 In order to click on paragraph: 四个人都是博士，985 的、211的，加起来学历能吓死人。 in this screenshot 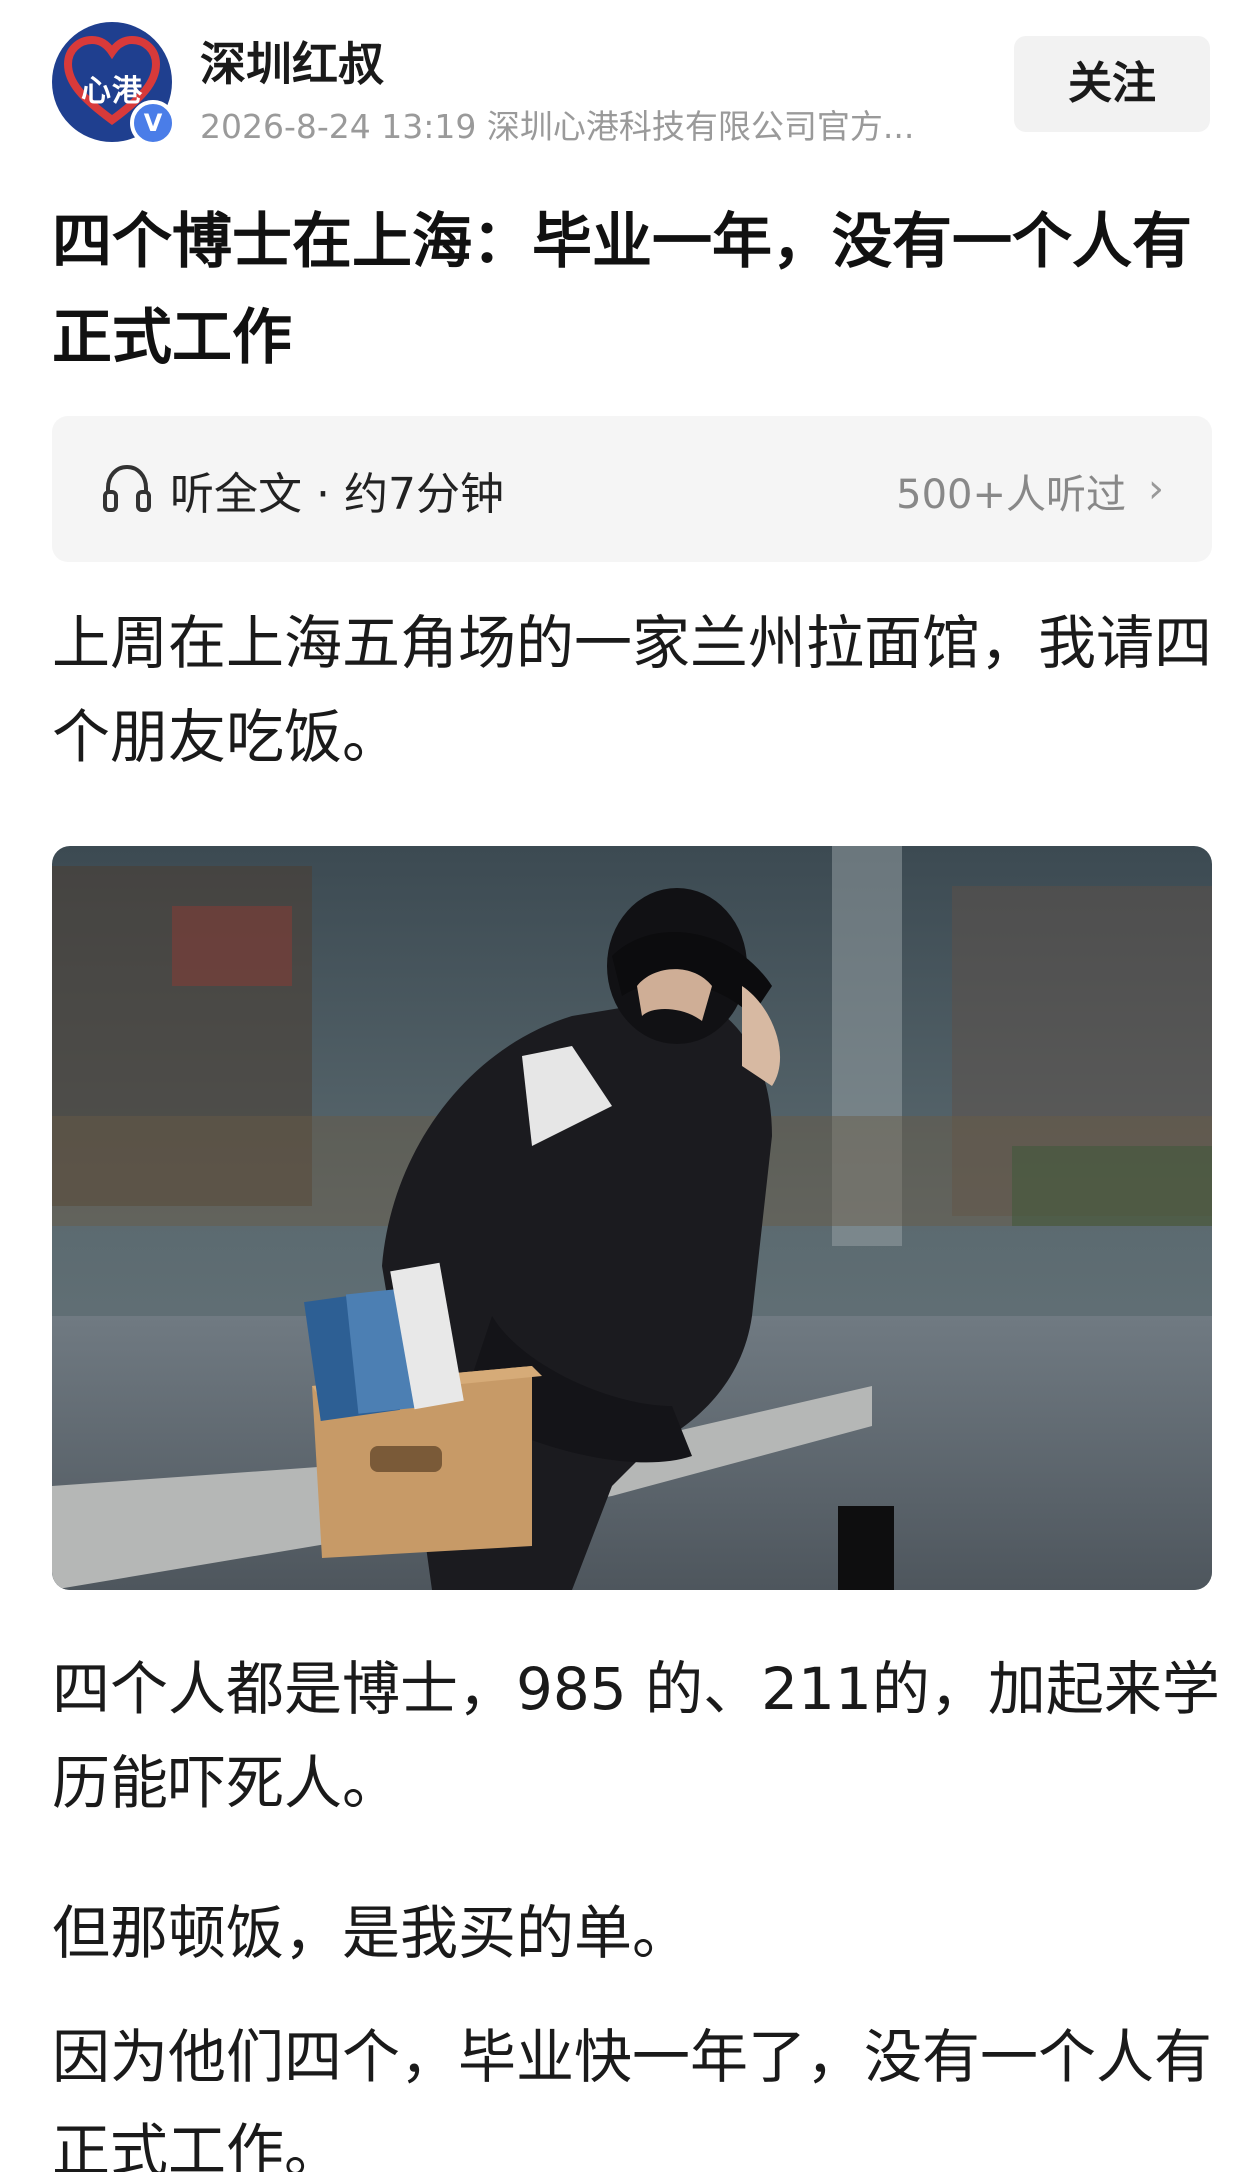, I will do `click(636, 1736)`.